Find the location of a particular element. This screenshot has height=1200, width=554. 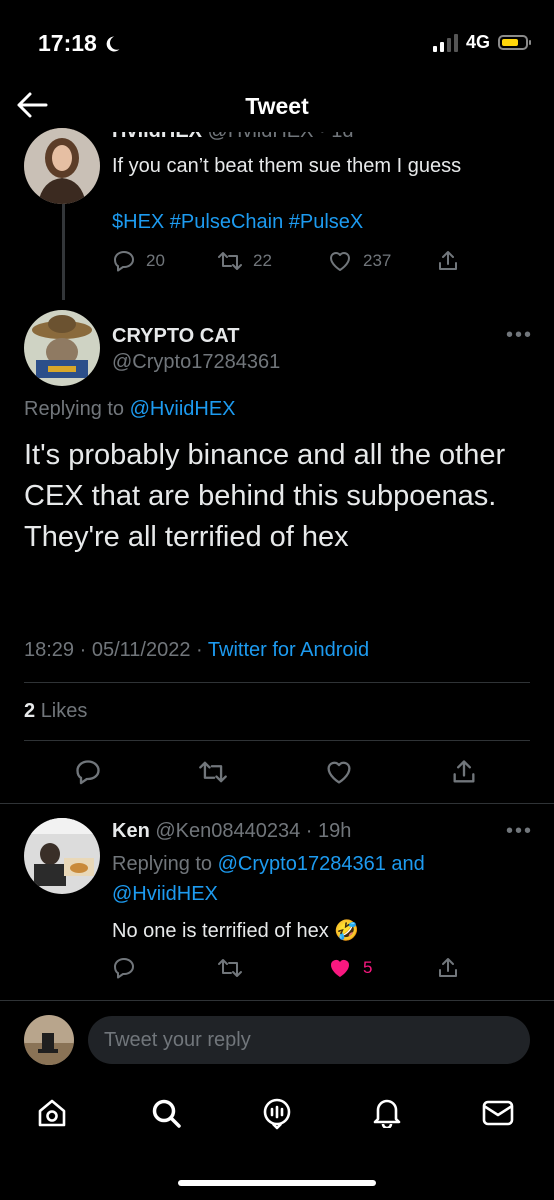

bell-icon is located at coordinates (387, 1113).